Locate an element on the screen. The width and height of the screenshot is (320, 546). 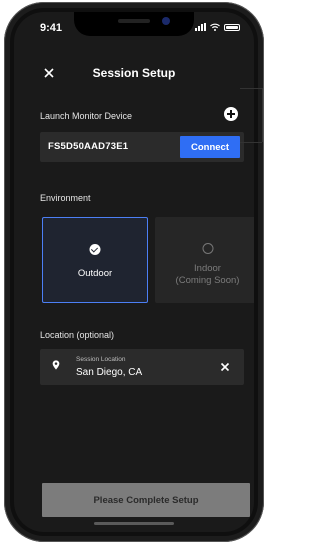
indoor-option: Indoor (Coming Soon) is located at coordinates (204, 260).